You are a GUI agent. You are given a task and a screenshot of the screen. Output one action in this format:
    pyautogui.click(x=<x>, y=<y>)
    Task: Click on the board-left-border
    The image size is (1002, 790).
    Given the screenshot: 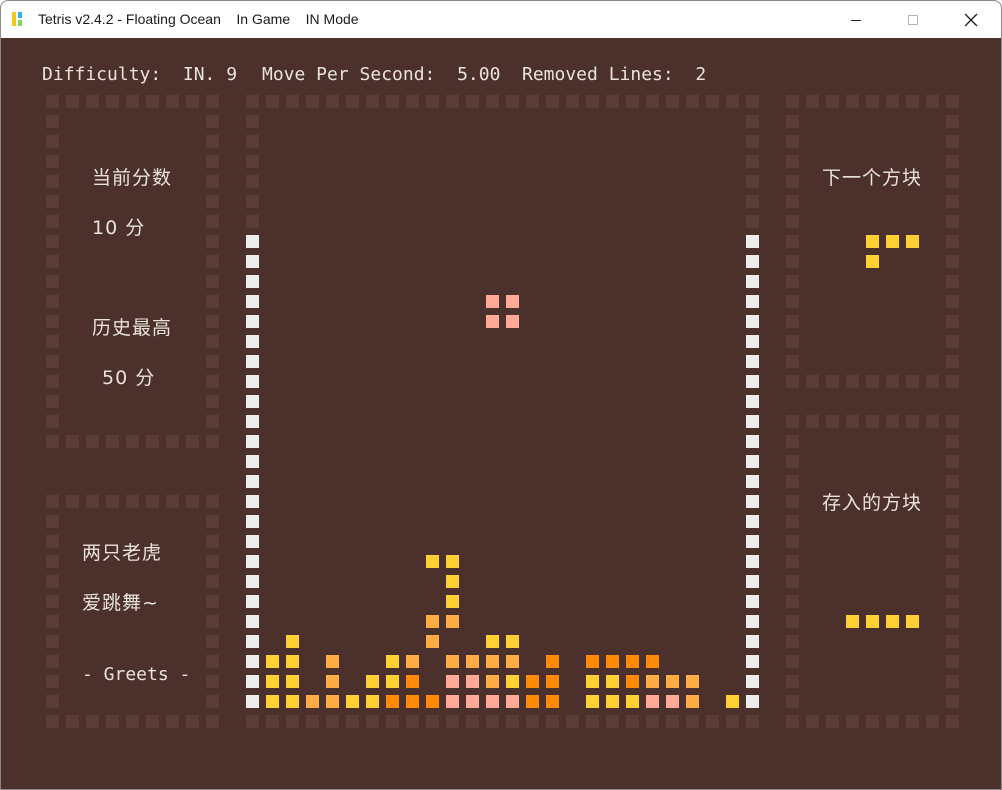 What is the action you would take?
    pyautogui.click(x=252, y=221)
    